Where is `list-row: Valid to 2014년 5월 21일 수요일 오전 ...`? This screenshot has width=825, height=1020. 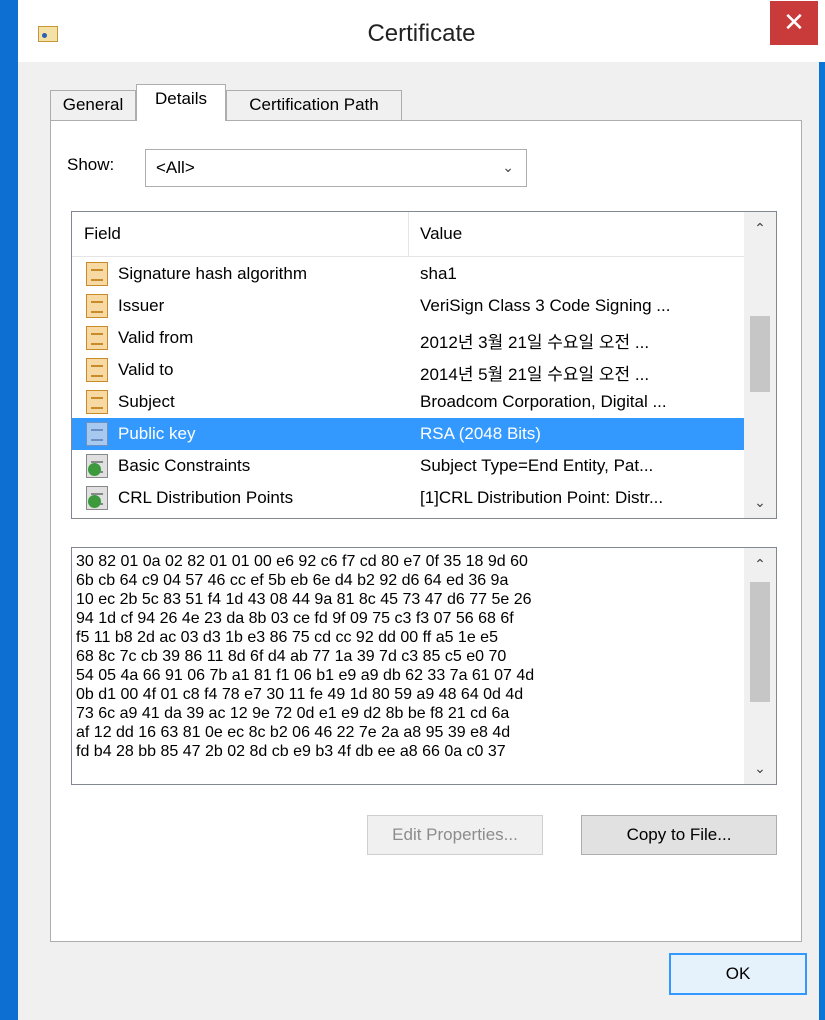
list-row: Valid to 2014년 5월 21일 수요일 오전 ... is located at coordinates (408, 370).